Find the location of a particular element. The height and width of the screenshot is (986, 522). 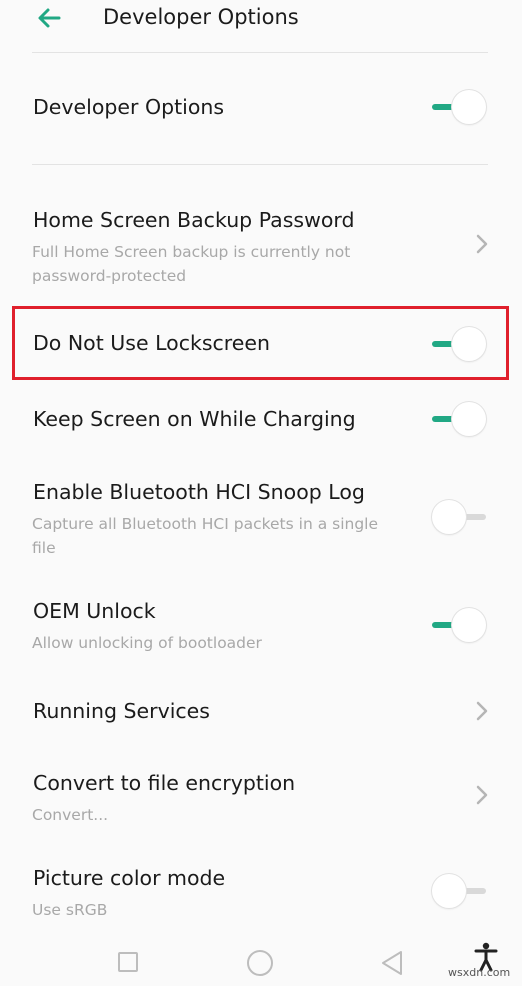

oem-unlock-toggle is located at coordinates (460, 625).